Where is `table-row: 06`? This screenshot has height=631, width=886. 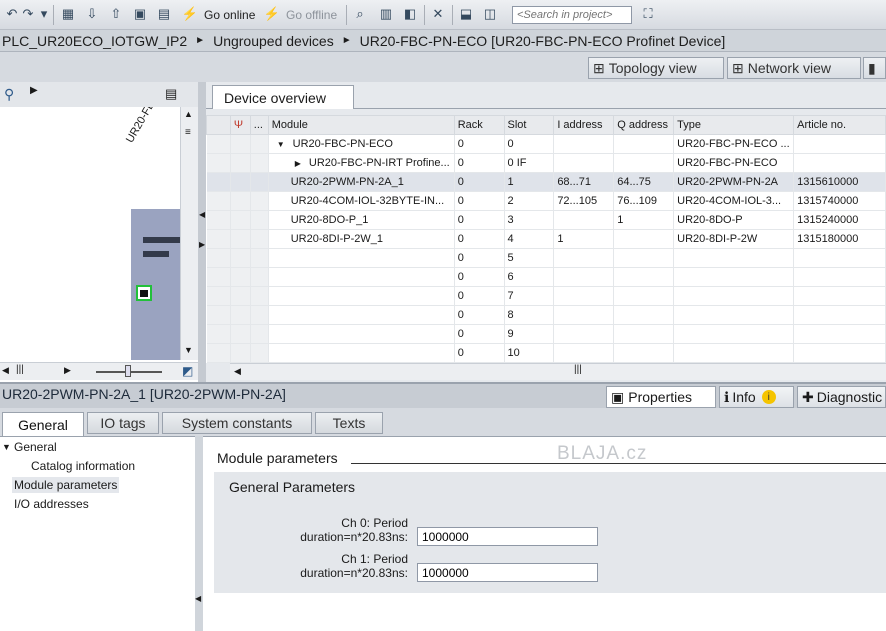 table-row: 06 is located at coordinates (546, 277).